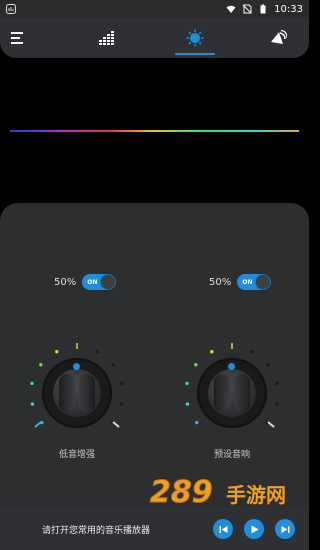 This screenshot has width=320, height=550. I want to click on wifi-icon, so click(231, 9).